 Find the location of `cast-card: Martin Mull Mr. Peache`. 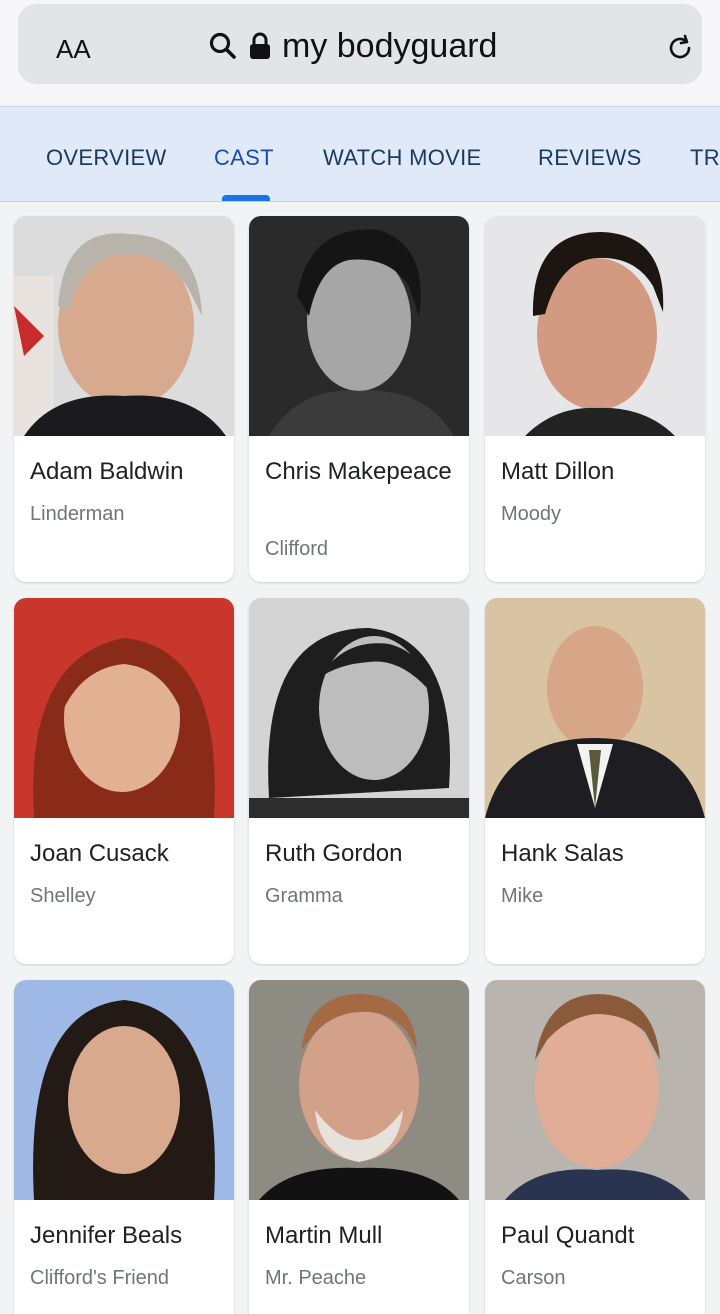

cast-card: Martin Mull Mr. Peache is located at coordinates (359, 1147).